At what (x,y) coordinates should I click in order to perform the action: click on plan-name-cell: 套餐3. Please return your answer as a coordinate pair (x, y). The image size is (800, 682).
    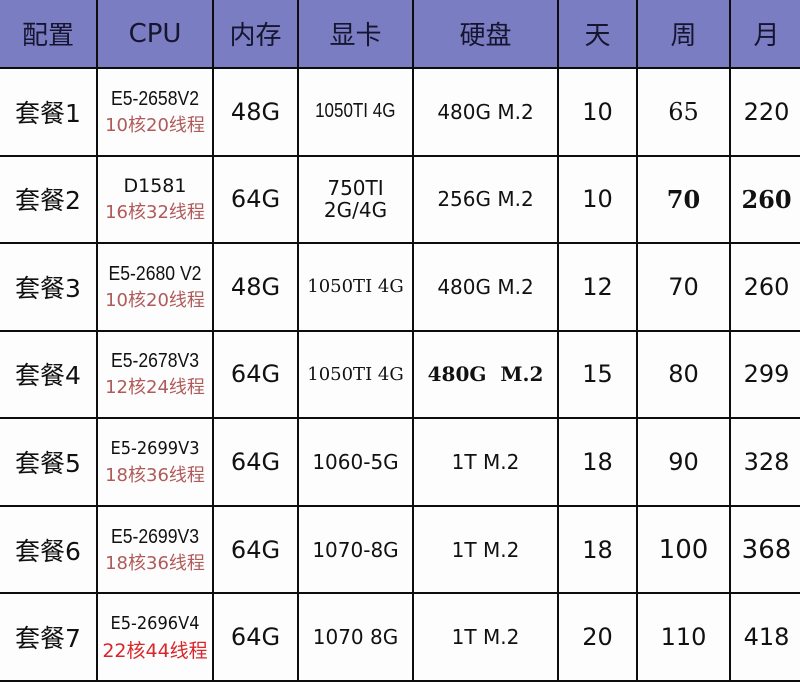
    Looking at the image, I should click on (49, 287).